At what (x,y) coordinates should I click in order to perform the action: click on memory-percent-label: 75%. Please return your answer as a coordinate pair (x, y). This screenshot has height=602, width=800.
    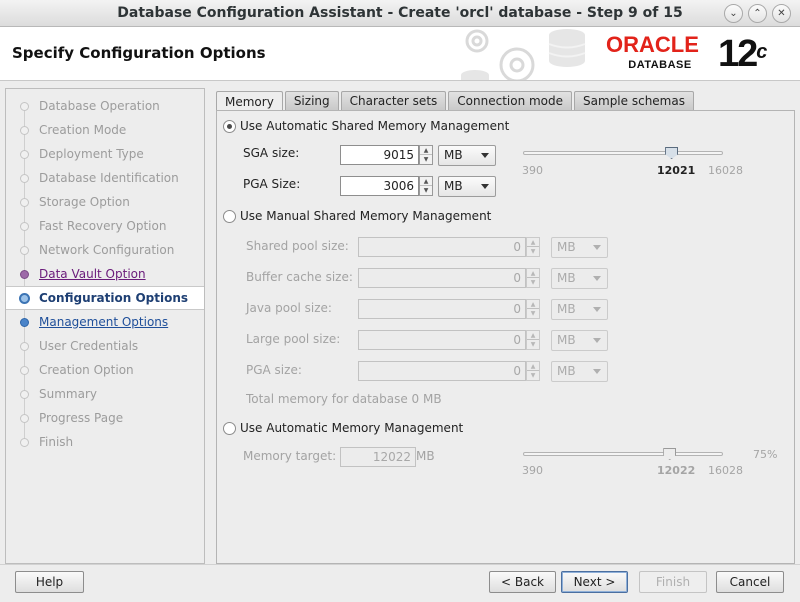
    Looking at the image, I should click on (765, 454).